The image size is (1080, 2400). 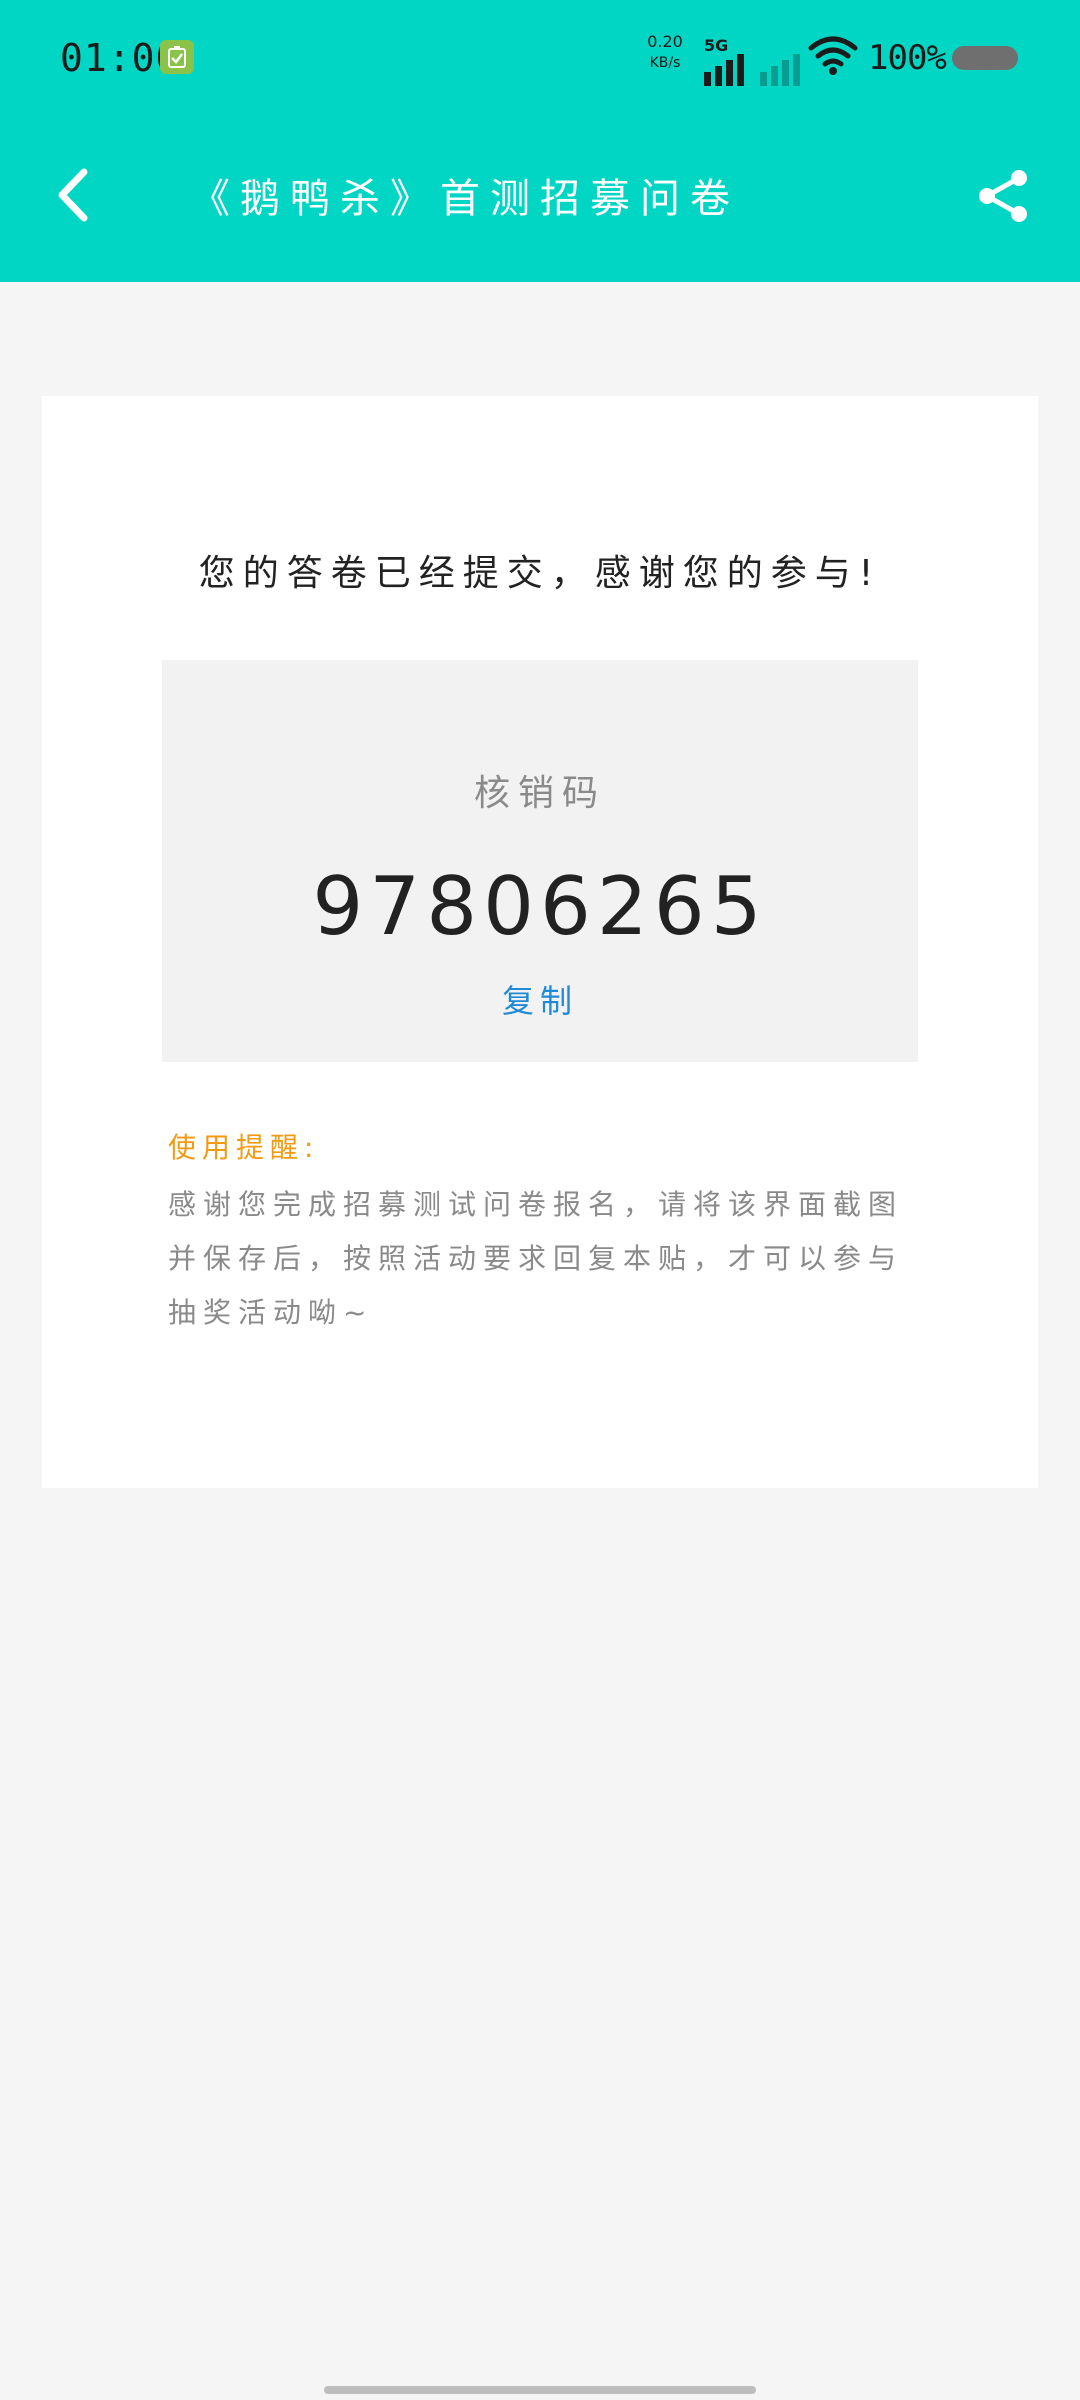 I want to click on network-speed: 0.20 KB/s, so click(x=665, y=51).